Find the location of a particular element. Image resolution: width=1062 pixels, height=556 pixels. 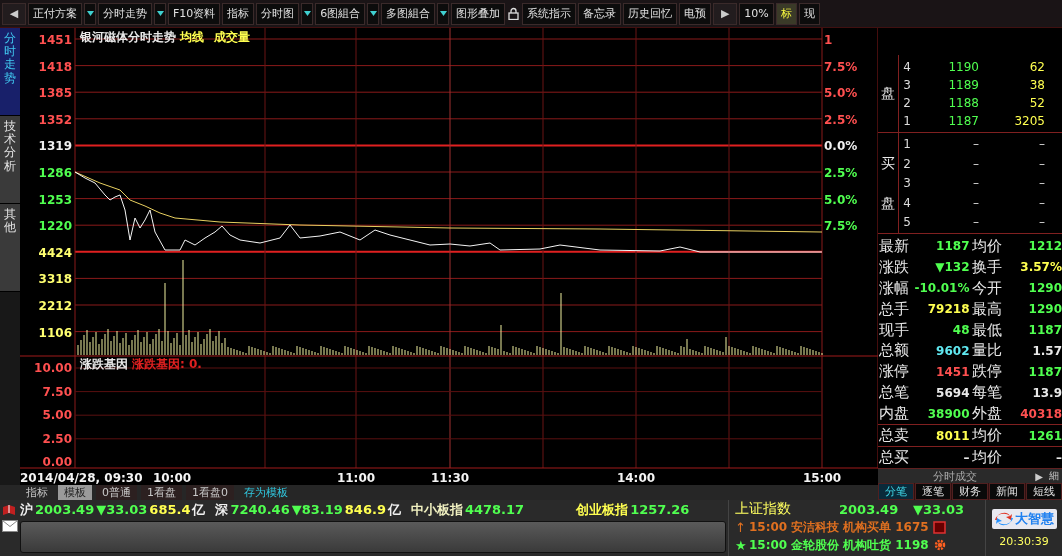

toolbar-button: 分时走势 is located at coordinates (125, 13).